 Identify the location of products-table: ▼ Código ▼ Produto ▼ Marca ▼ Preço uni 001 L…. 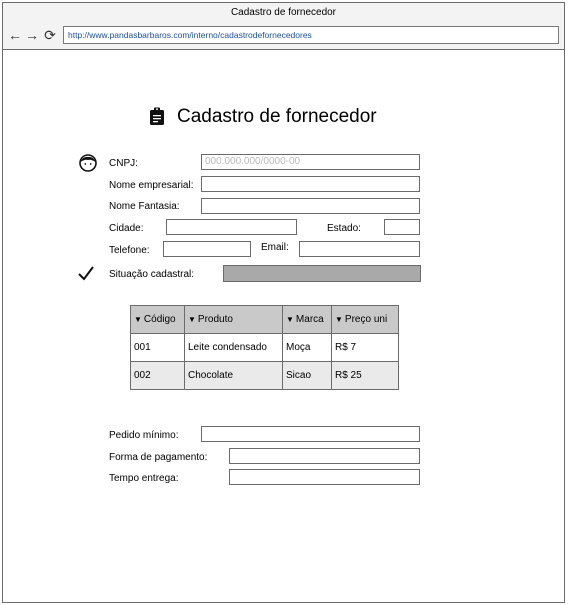
(264, 347).